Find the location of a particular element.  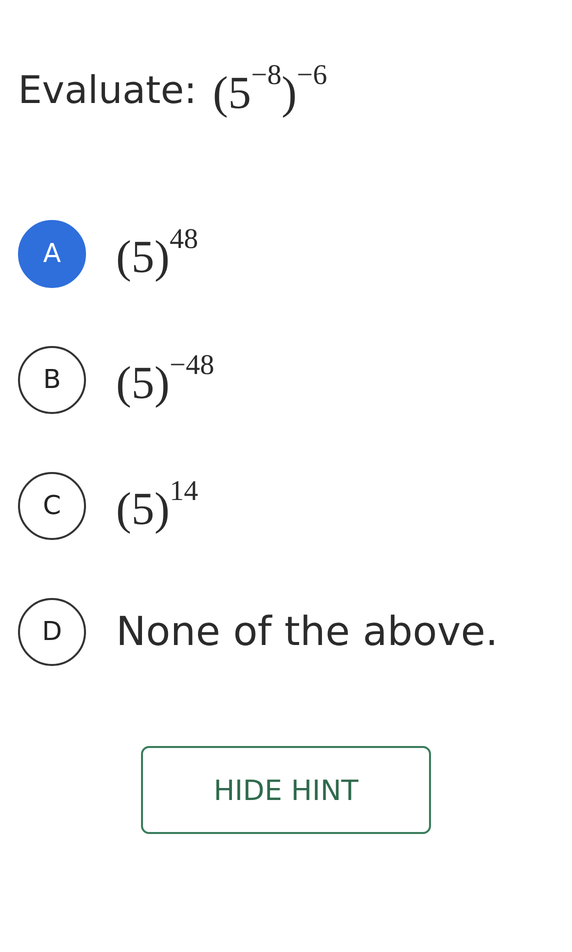

option-letter: D is located at coordinates (52, 632).